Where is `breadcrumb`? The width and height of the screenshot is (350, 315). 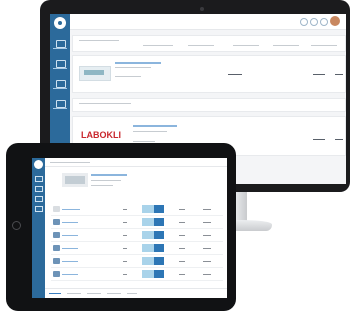 breadcrumb is located at coordinates (70, 162).